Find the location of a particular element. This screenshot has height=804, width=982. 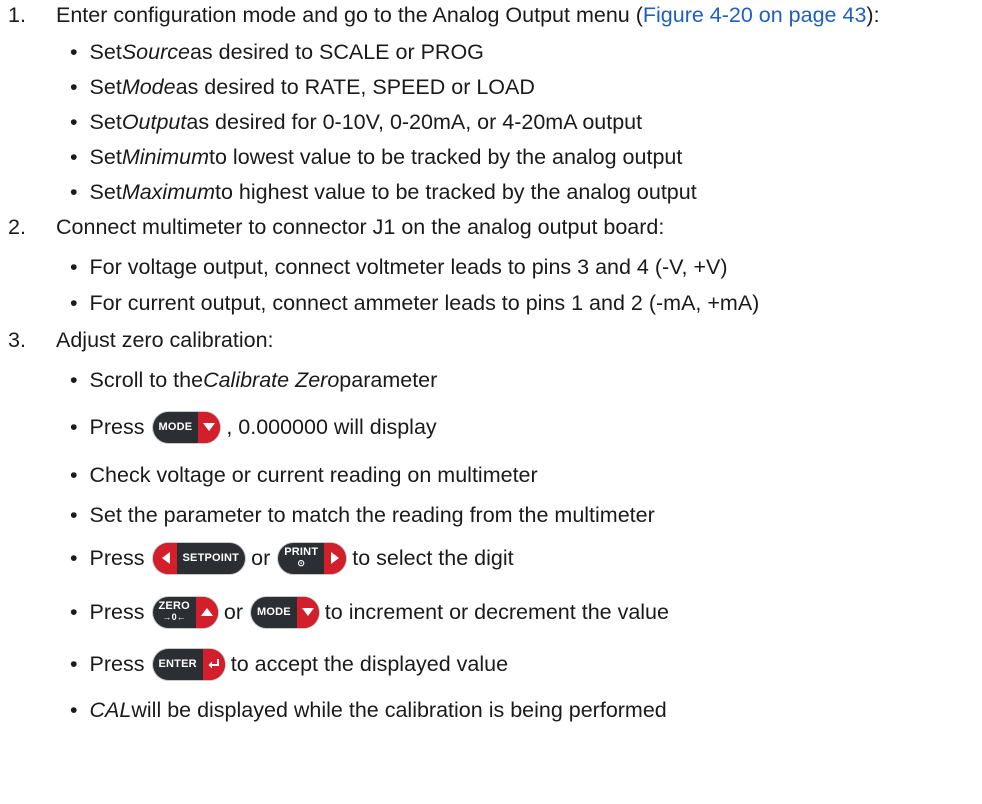

step-1-bullet-source: • Set Source as desired to SCALE or PROG is located at coordinates (277, 51).